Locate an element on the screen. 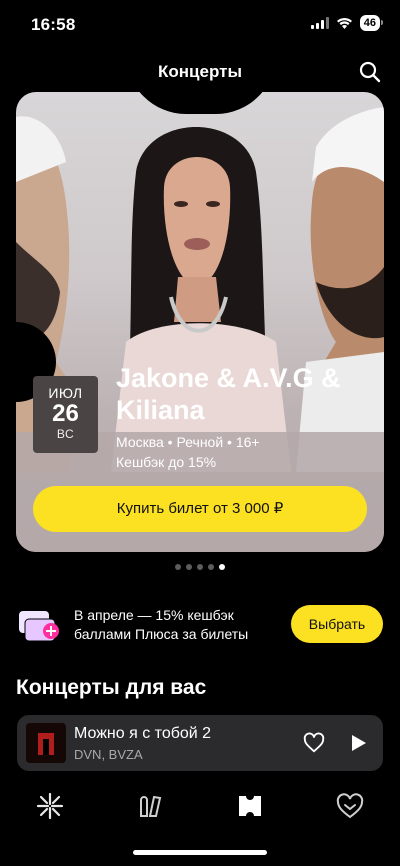  event-title: Jakone & A.V.G & Kiliana is located at coordinates (228, 394).